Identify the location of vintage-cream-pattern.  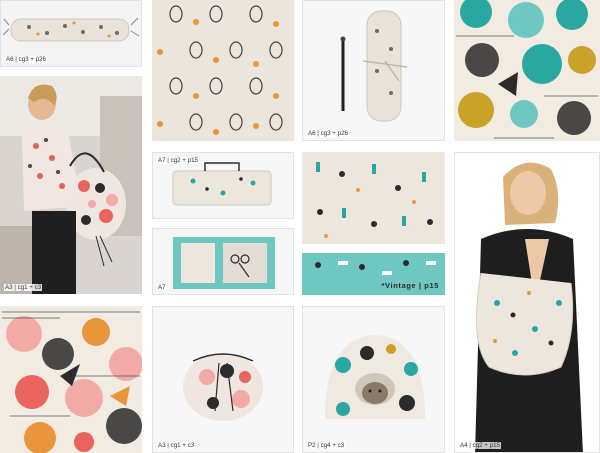
(373, 198).